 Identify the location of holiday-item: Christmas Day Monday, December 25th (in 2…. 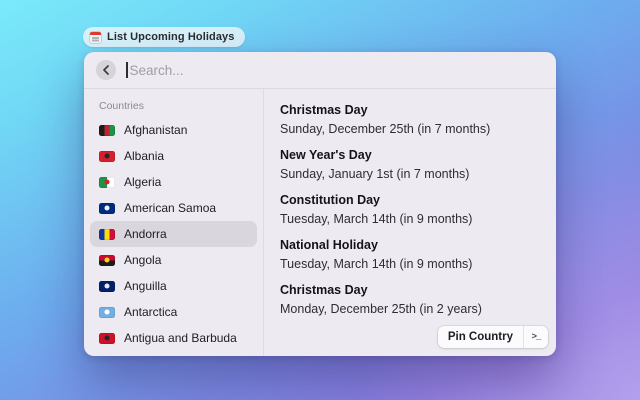
(410, 300).